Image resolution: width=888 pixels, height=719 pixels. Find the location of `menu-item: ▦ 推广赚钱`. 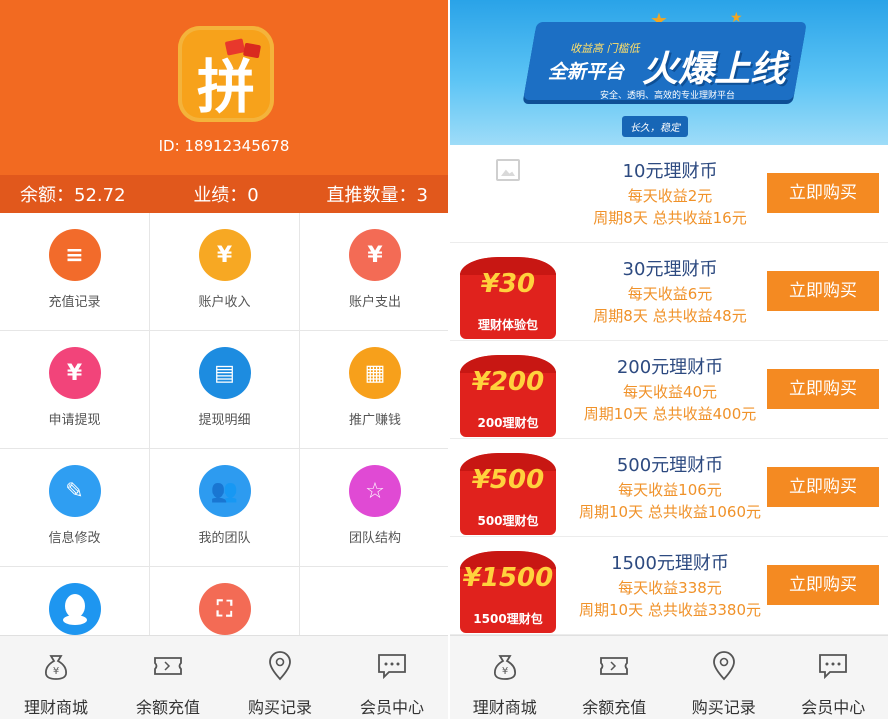

menu-item: ▦ 推广赚钱 is located at coordinates (374, 389).